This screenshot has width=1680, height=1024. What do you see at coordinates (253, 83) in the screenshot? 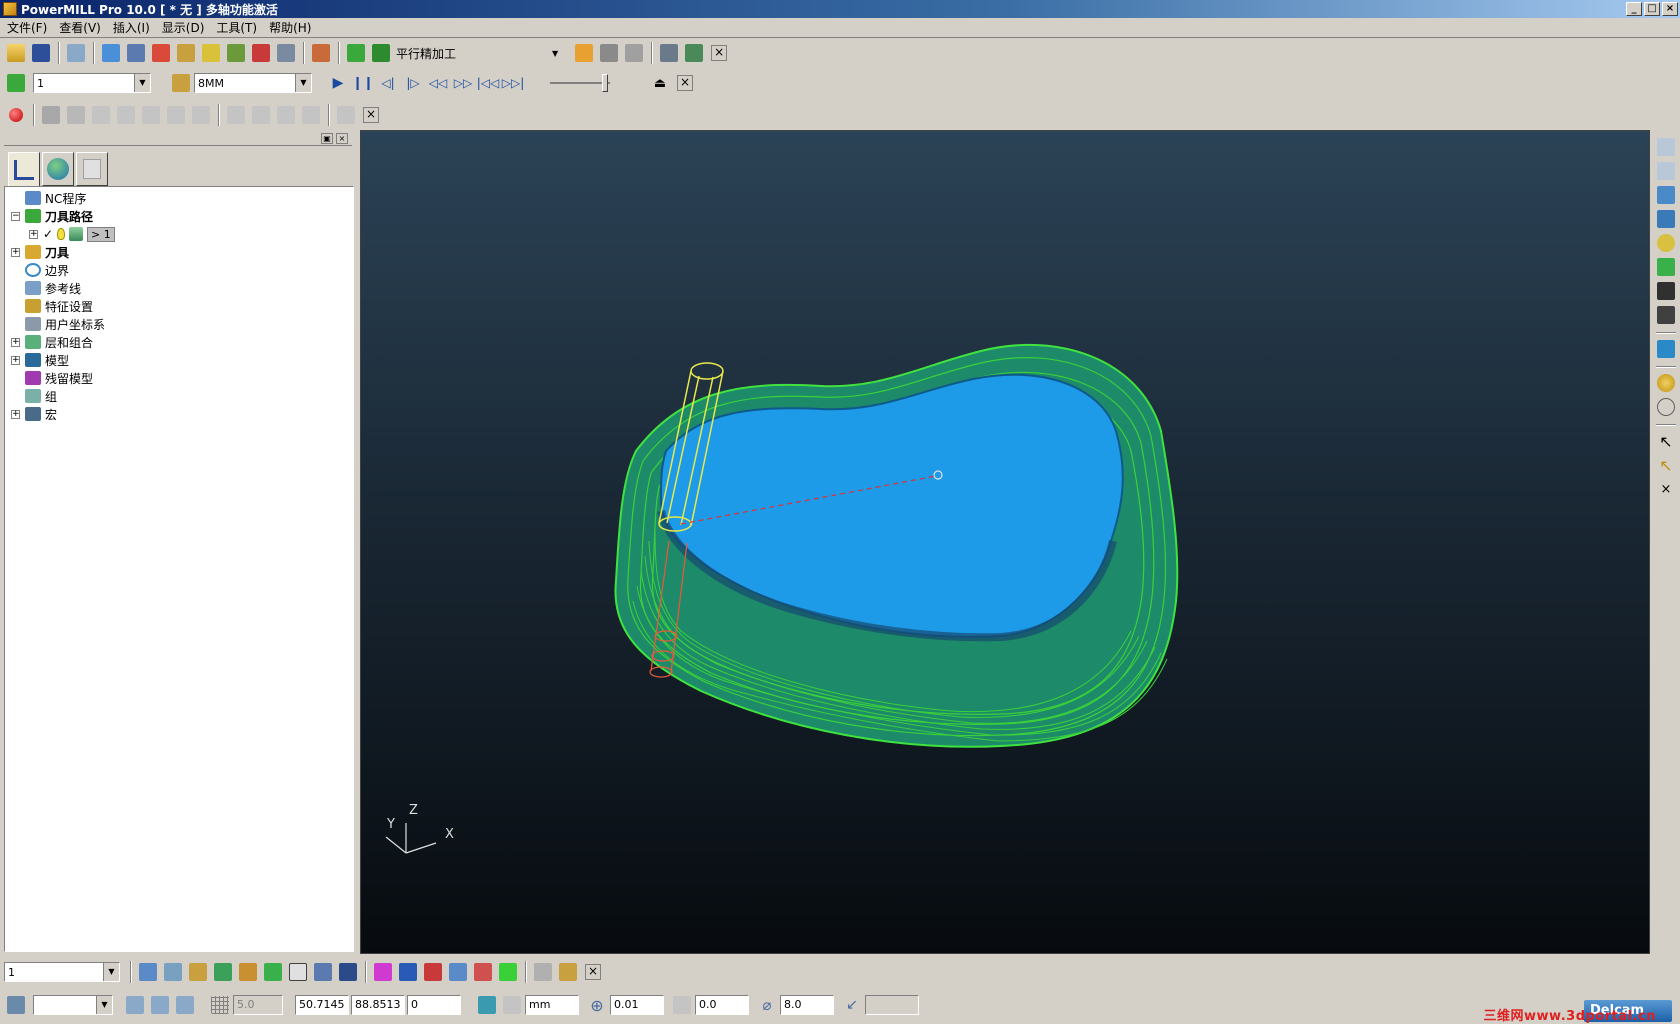
I see `tool-combo: 8MM ▼` at bounding box center [253, 83].